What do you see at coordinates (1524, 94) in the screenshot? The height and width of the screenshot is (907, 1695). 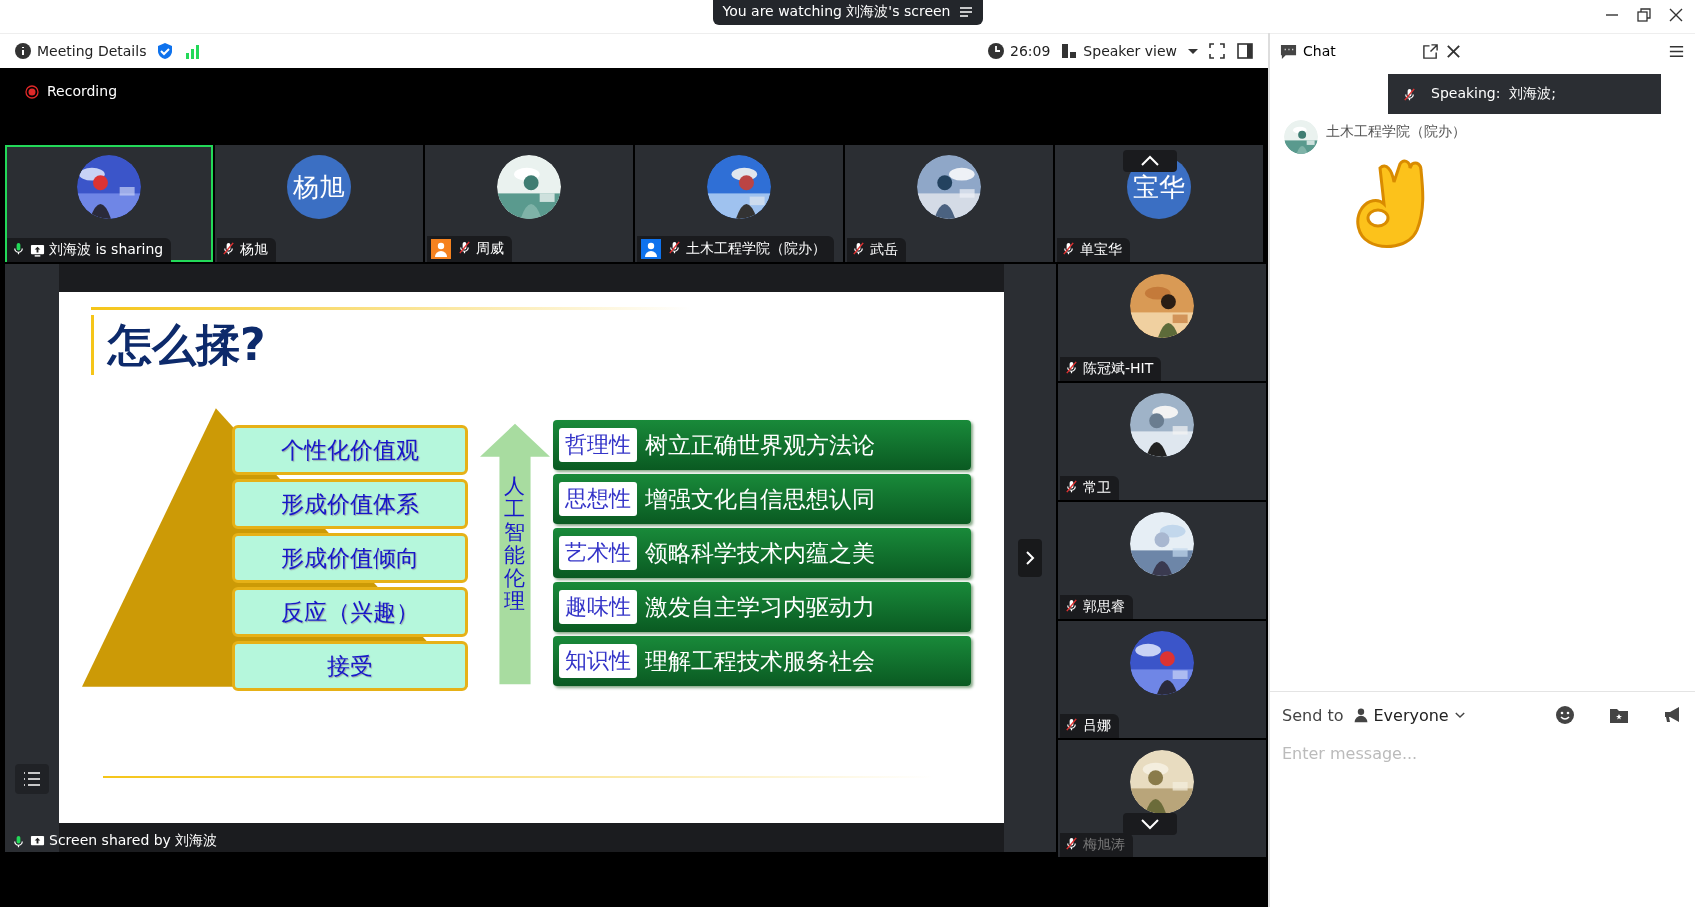 I see `speaking-banner: Speaking: 刘海波;` at bounding box center [1524, 94].